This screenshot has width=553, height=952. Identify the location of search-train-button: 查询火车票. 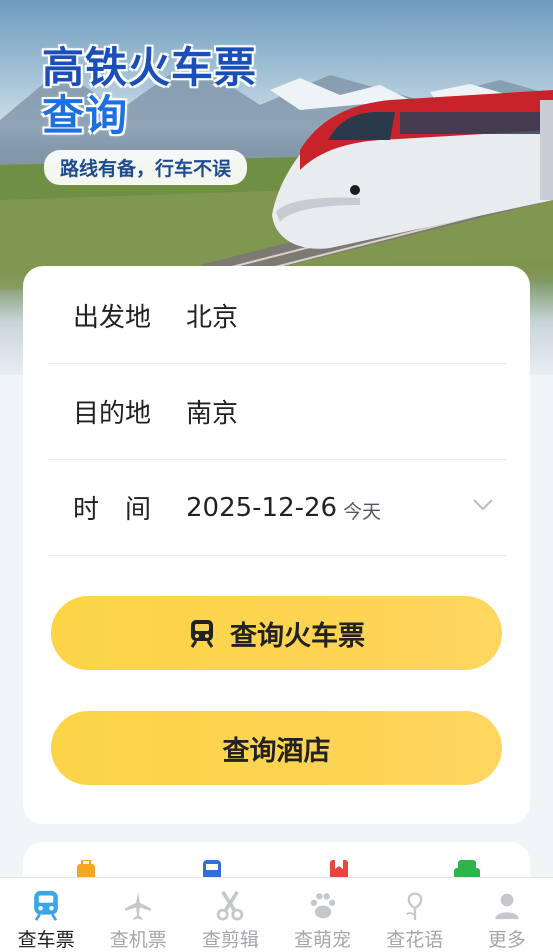
(276, 633).